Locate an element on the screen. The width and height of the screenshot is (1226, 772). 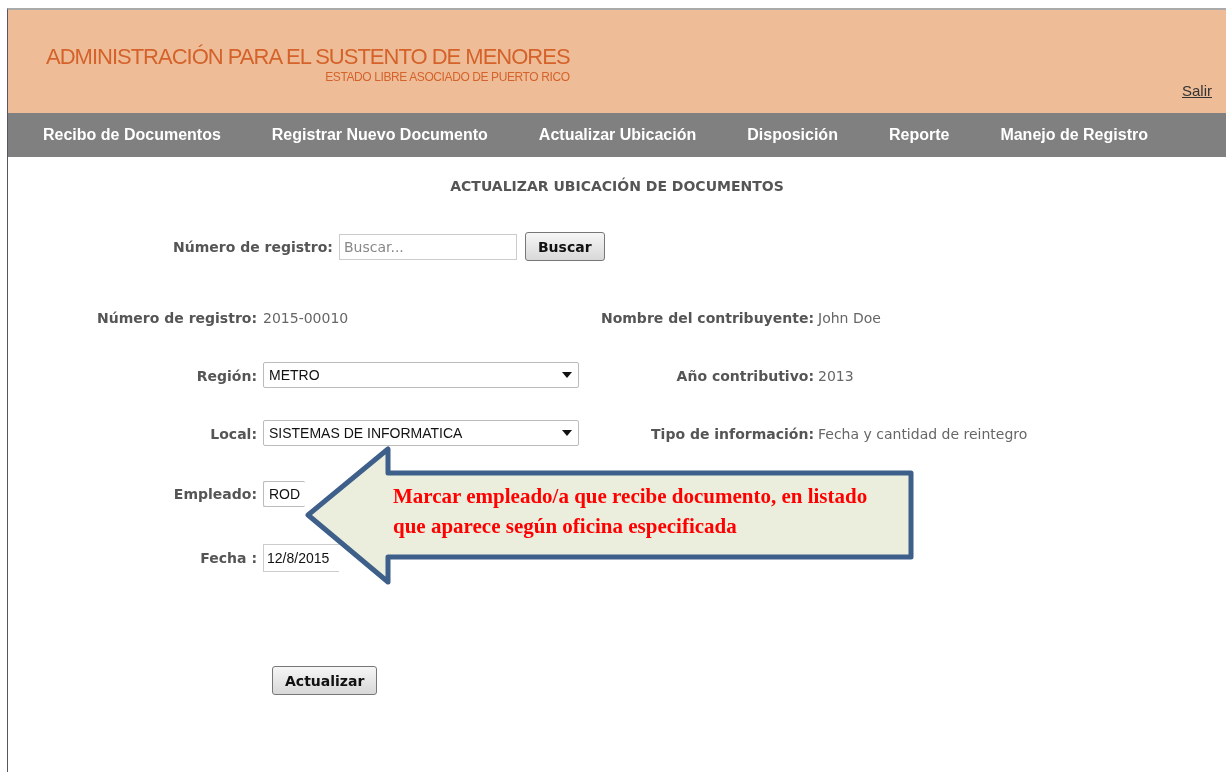
agency-subtitle: ESTADO LIBRE ASOCIADO DE PUERTO RICO is located at coordinates (447, 77).